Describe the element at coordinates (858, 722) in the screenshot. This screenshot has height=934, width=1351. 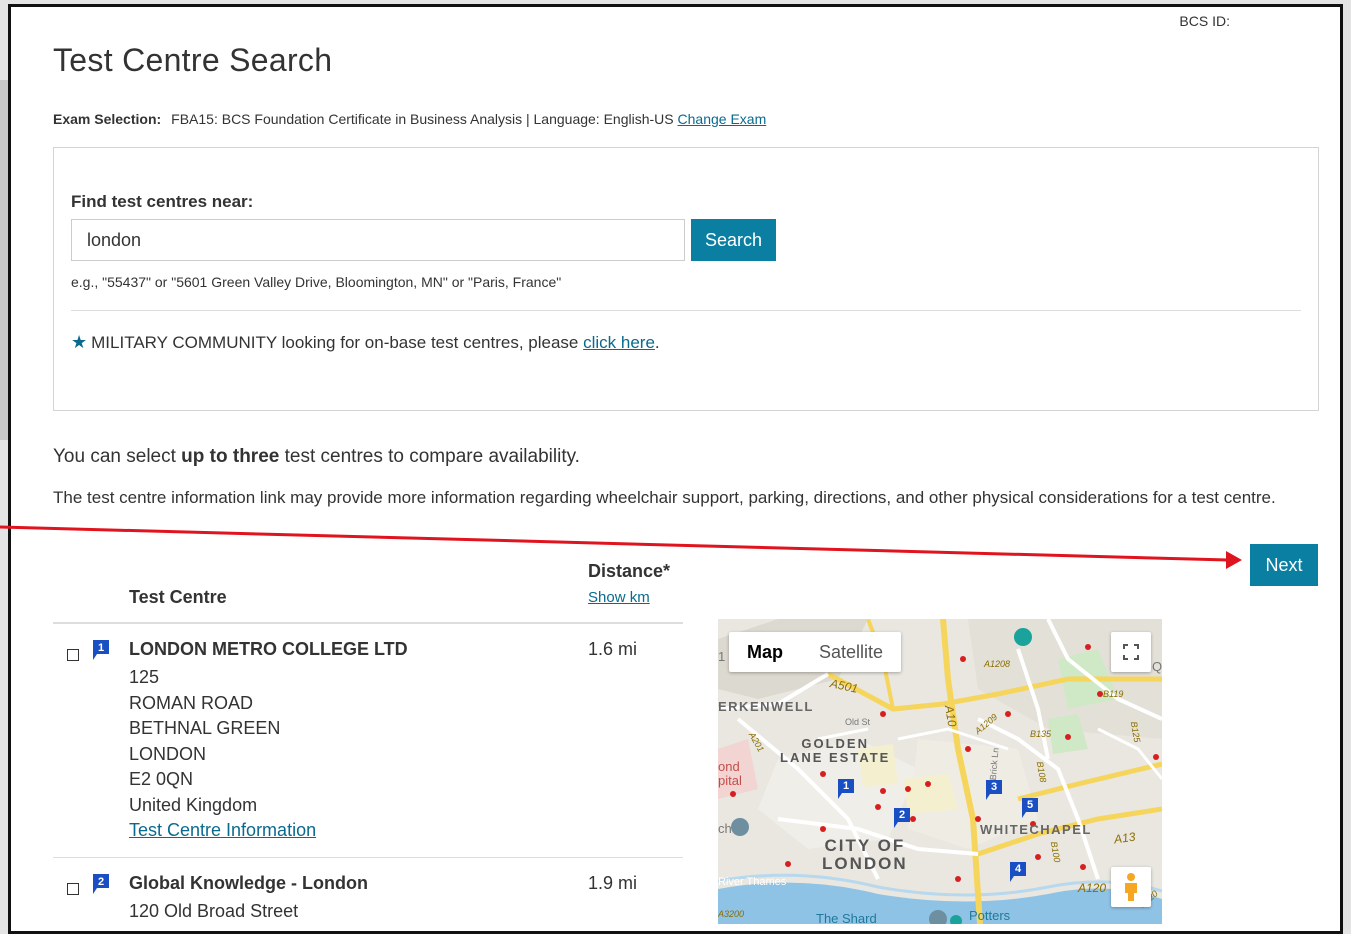
I see `road-label-old-st: Old St` at that location.